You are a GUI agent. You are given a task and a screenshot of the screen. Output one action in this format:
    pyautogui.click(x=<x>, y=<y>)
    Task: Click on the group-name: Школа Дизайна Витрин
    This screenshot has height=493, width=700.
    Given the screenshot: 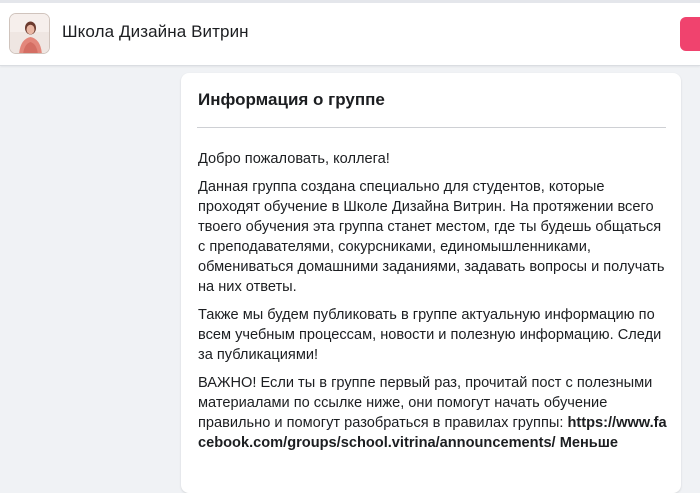 What is the action you would take?
    pyautogui.click(x=155, y=32)
    